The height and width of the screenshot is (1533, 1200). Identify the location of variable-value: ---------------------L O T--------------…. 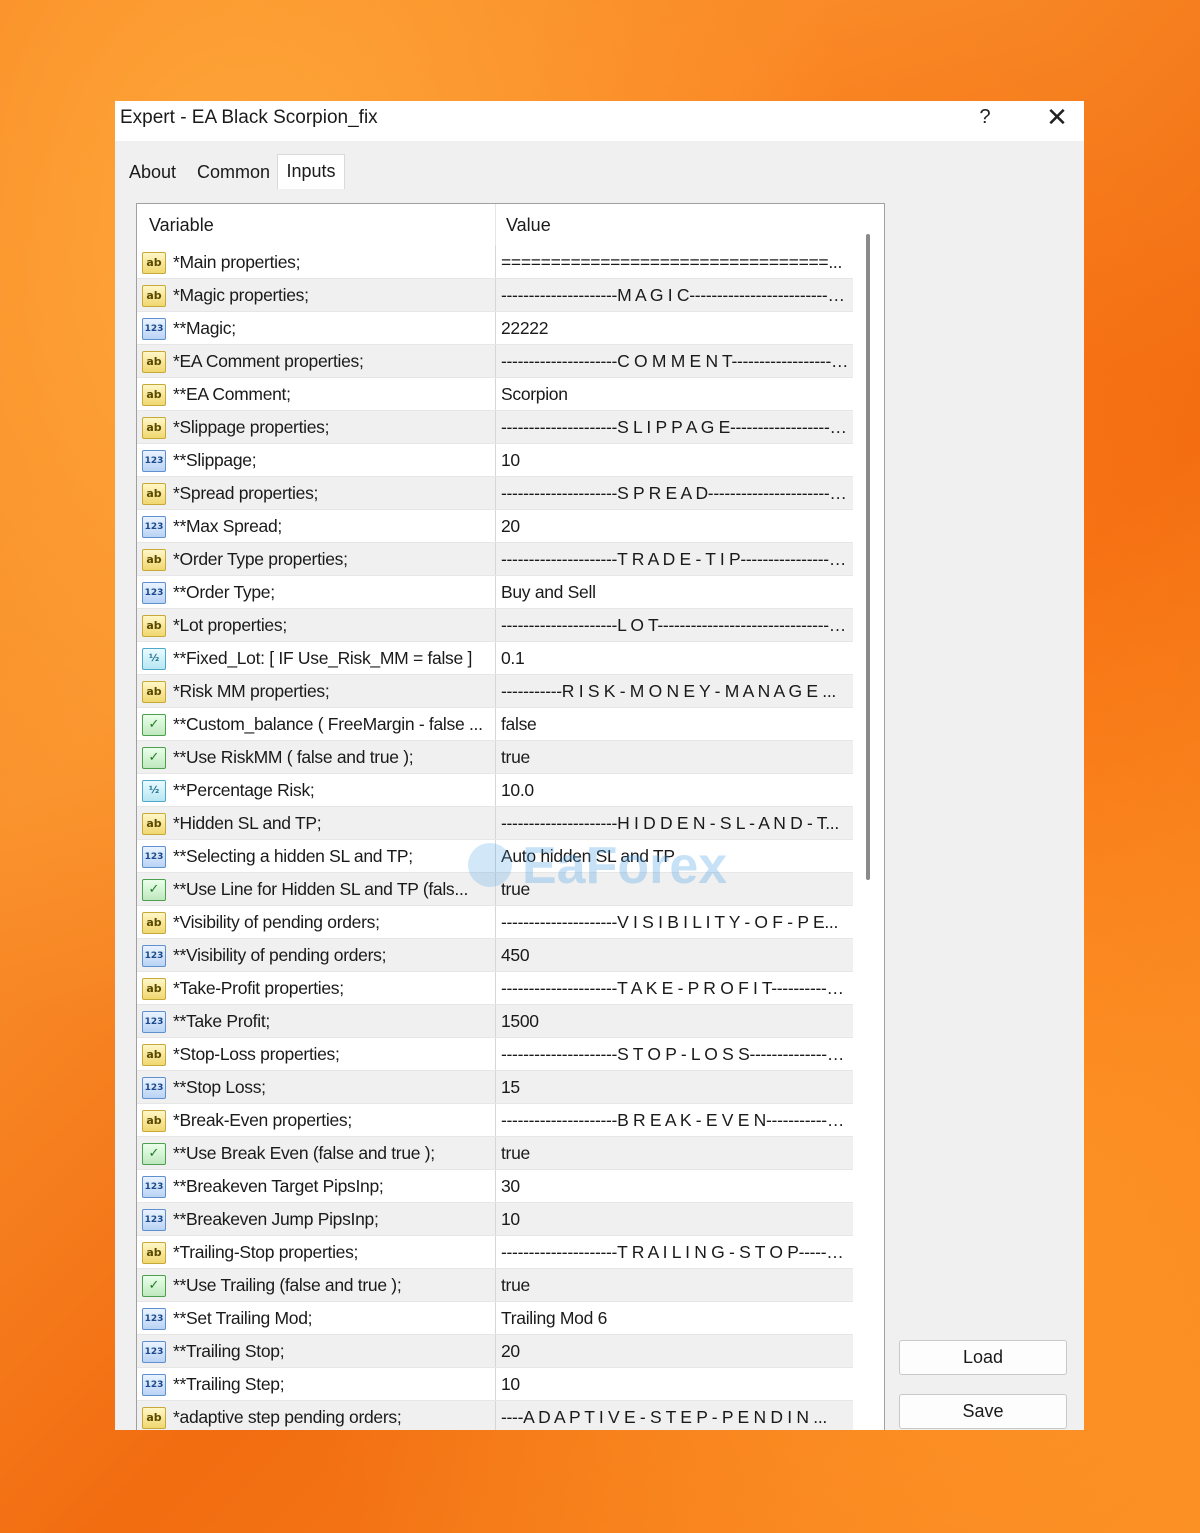
(675, 625).